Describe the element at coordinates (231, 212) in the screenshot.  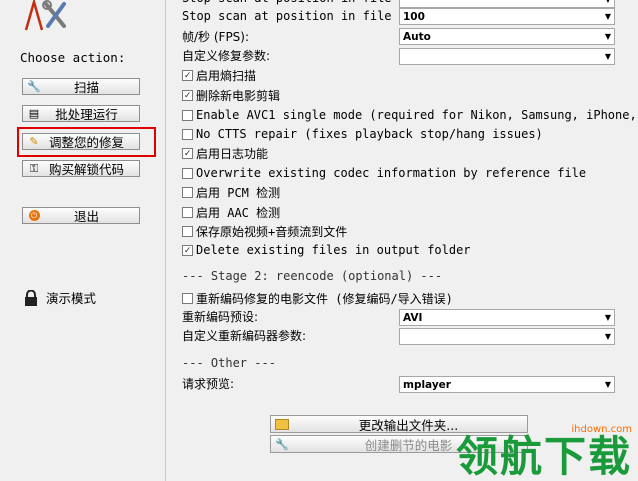
I see `check-aac-detect: 启用 AAC 检测` at that location.